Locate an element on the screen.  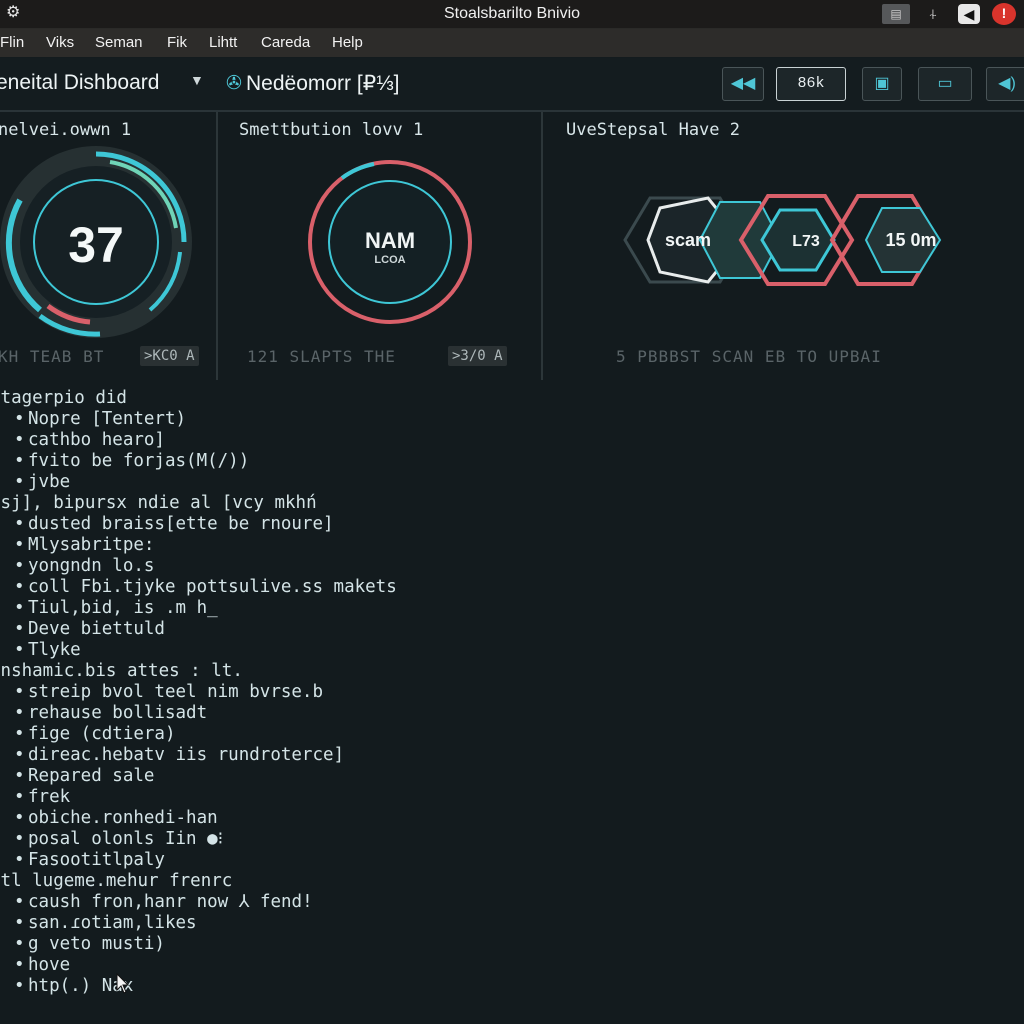
log-header: utl lugeme.mehur frenrc is located at coordinates (116, 881).